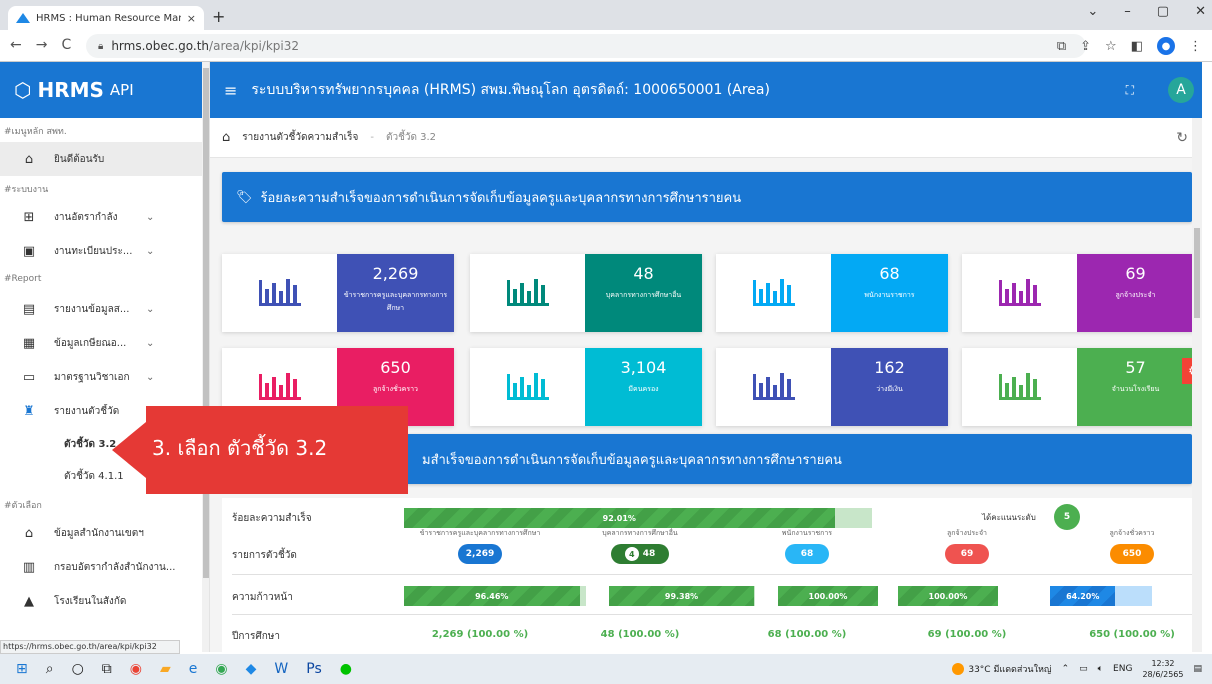 The width and height of the screenshot is (1212, 684). Describe the element at coordinates (1135, 293) in the screenshot. I see `stat-card-value-panel: 69 ลูกจ้างประจำ` at that location.